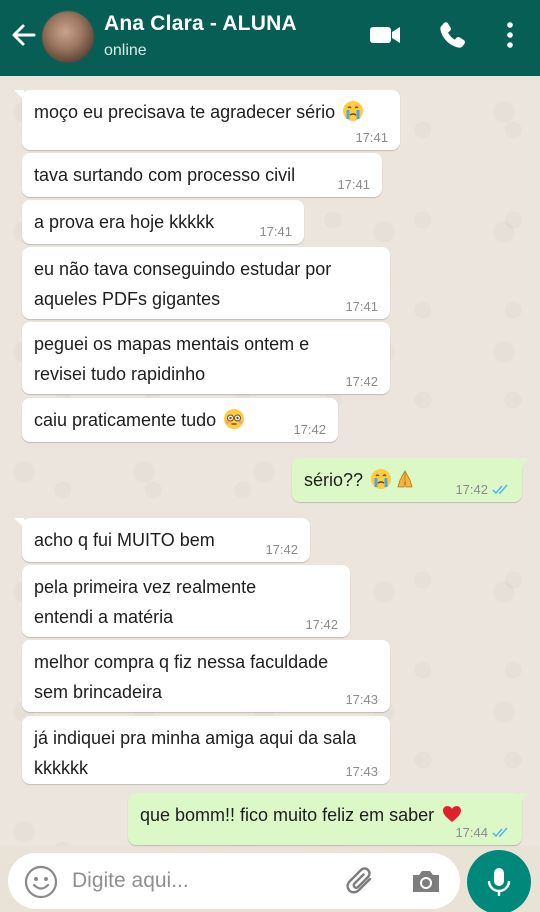 This screenshot has height=912, width=540. I want to click on contact-avatar, so click(68, 37).